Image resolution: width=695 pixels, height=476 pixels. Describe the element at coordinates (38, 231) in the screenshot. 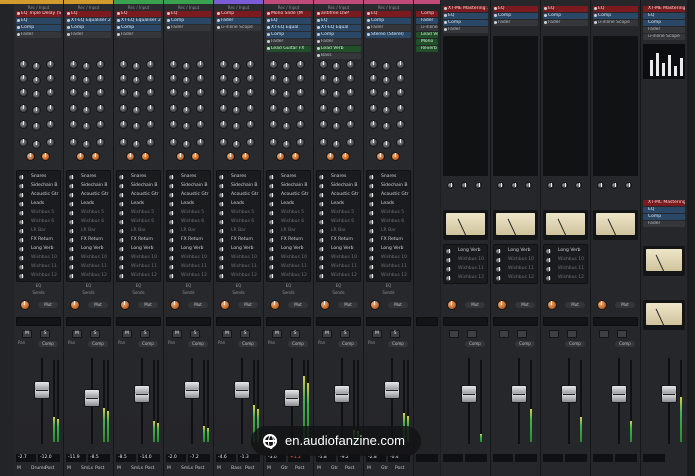

I see `send-row: LR Bar` at that location.